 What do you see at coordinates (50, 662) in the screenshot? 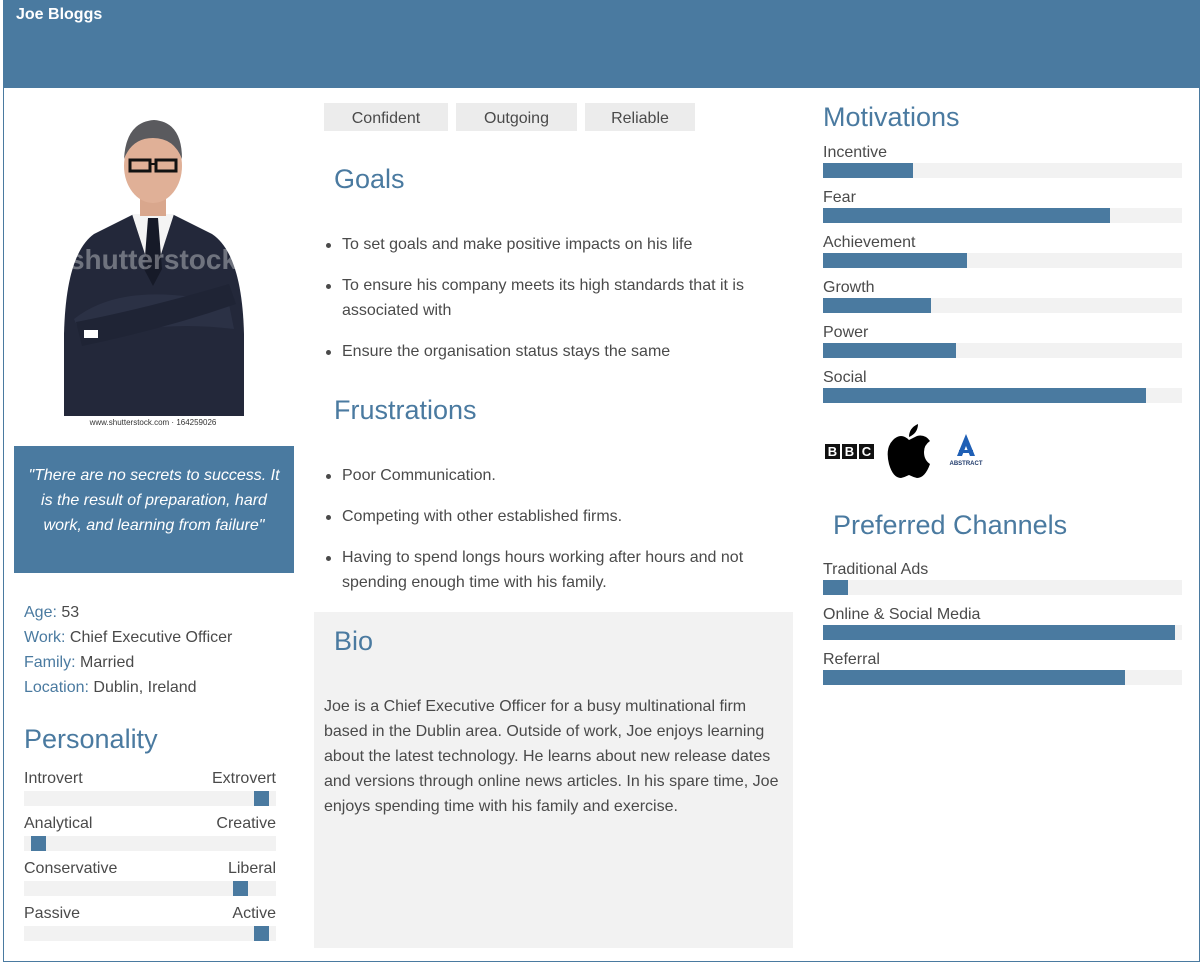
I see `fact-key: Family:` at bounding box center [50, 662].